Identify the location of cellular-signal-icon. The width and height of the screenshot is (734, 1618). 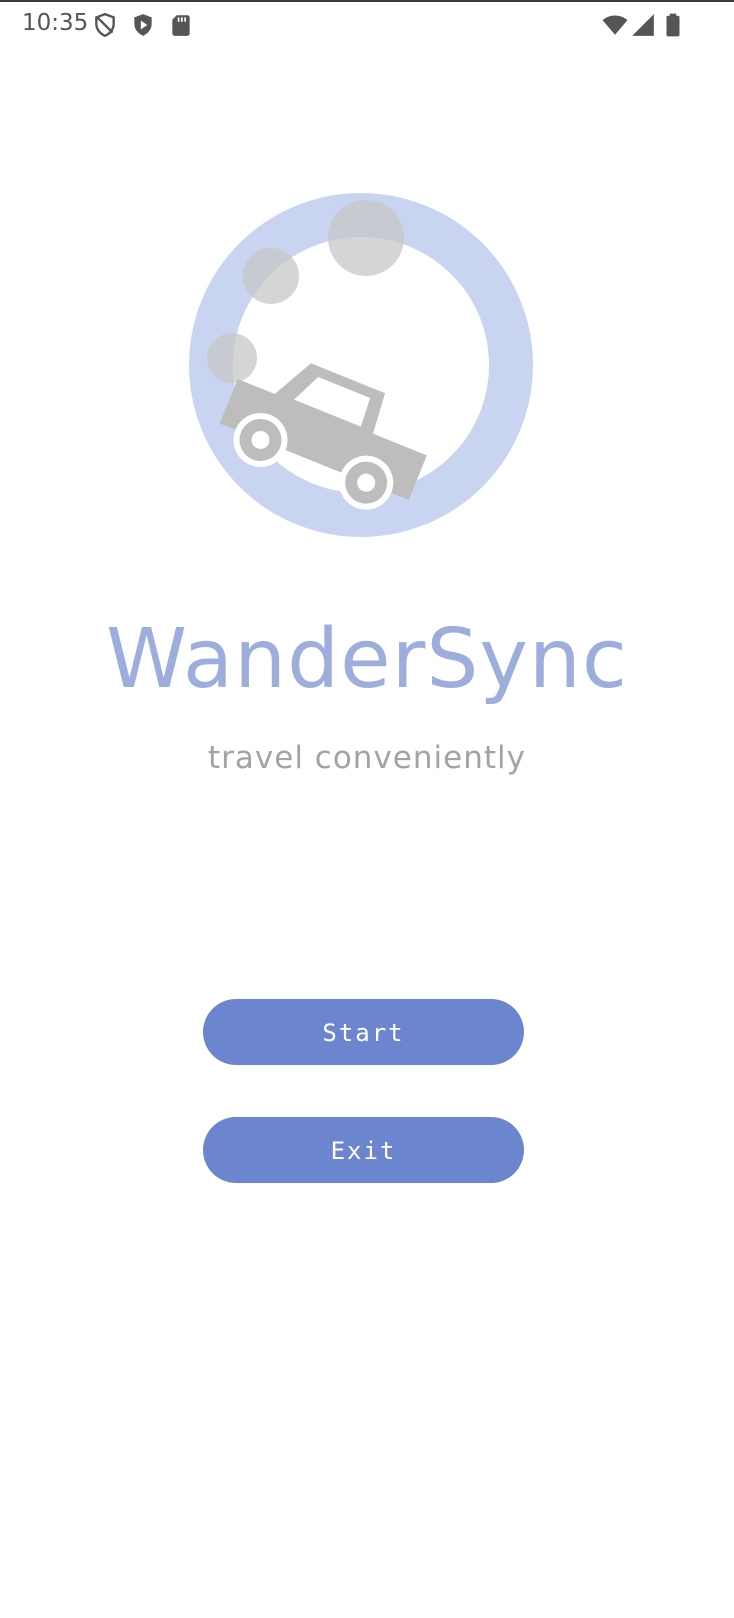
(643, 25).